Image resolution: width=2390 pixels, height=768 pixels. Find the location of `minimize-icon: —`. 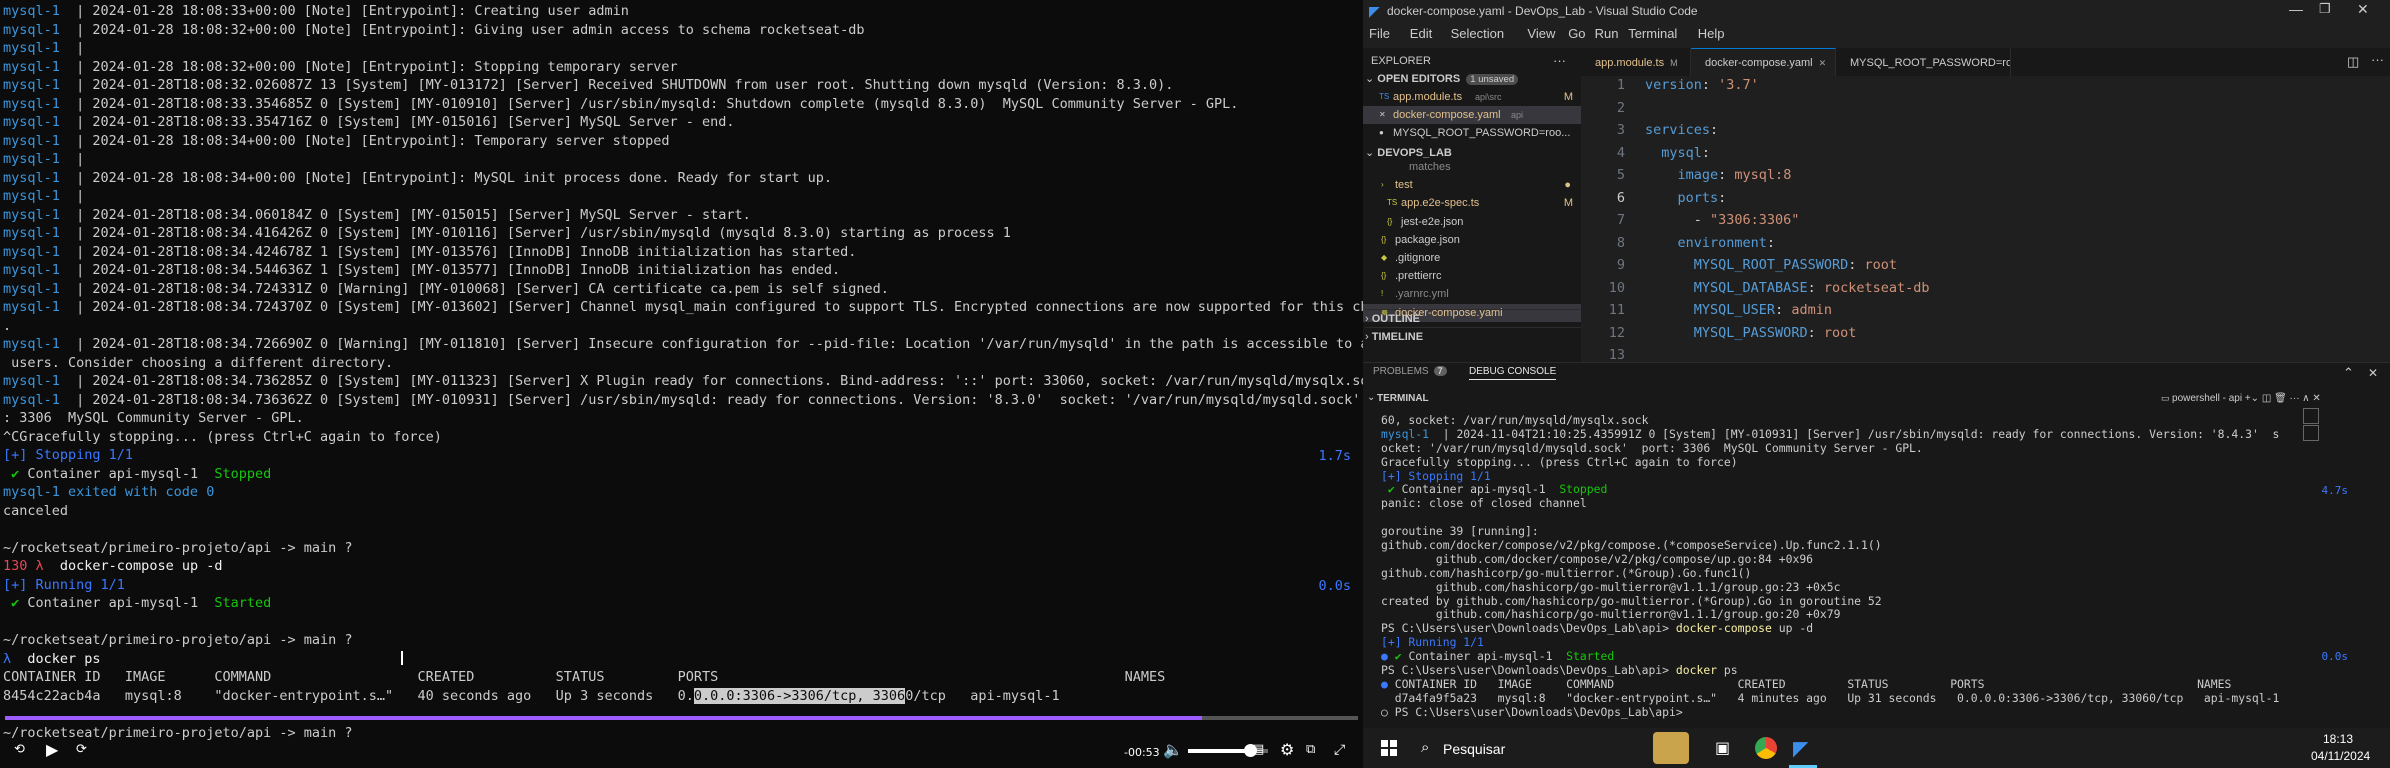

minimize-icon: — is located at coordinates (2296, 9).